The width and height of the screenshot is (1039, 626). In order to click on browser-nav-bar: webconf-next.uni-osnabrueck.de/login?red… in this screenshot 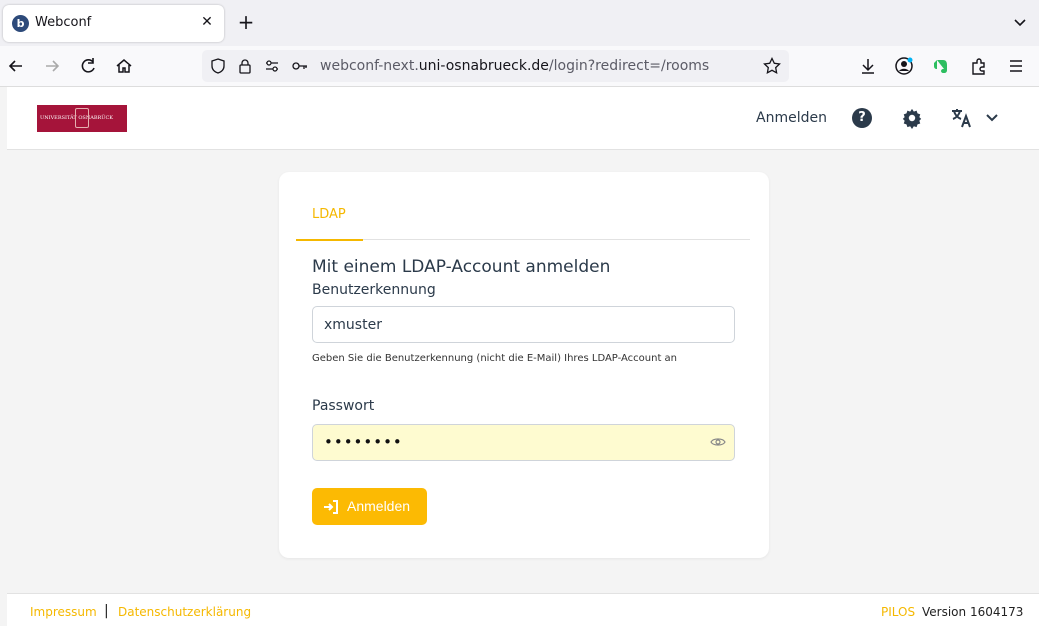, I will do `click(519, 66)`.